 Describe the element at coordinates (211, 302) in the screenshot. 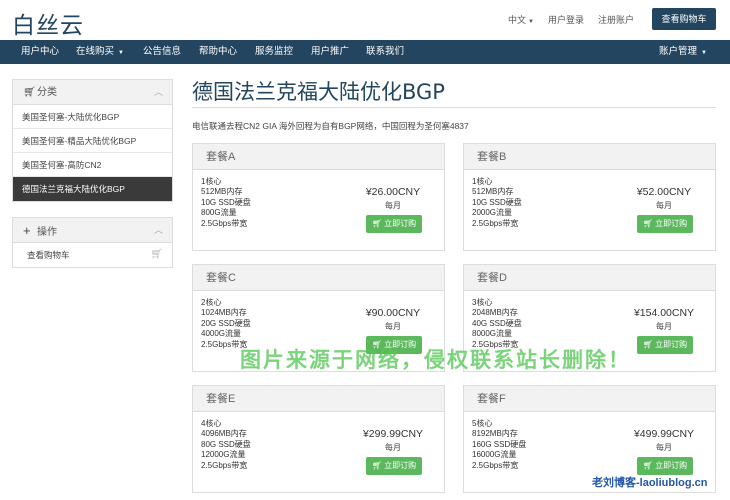

I see `spec-cpu: 2核心` at that location.